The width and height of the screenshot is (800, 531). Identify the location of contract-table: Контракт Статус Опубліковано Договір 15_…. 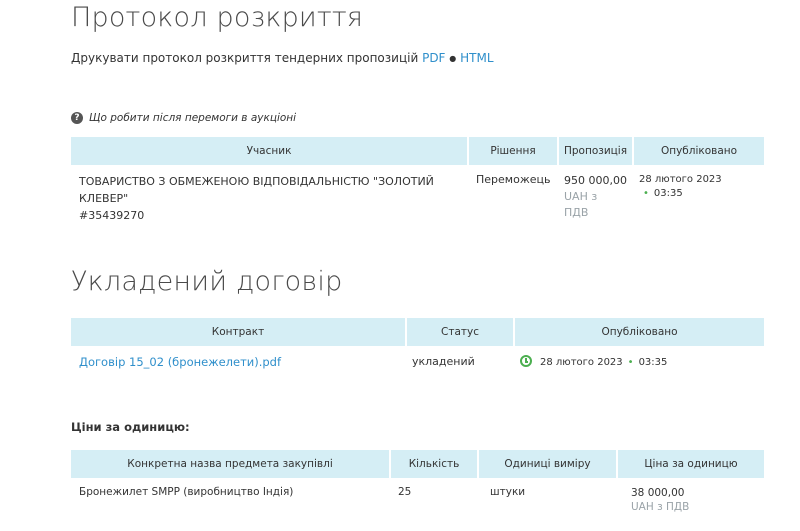
(417, 347).